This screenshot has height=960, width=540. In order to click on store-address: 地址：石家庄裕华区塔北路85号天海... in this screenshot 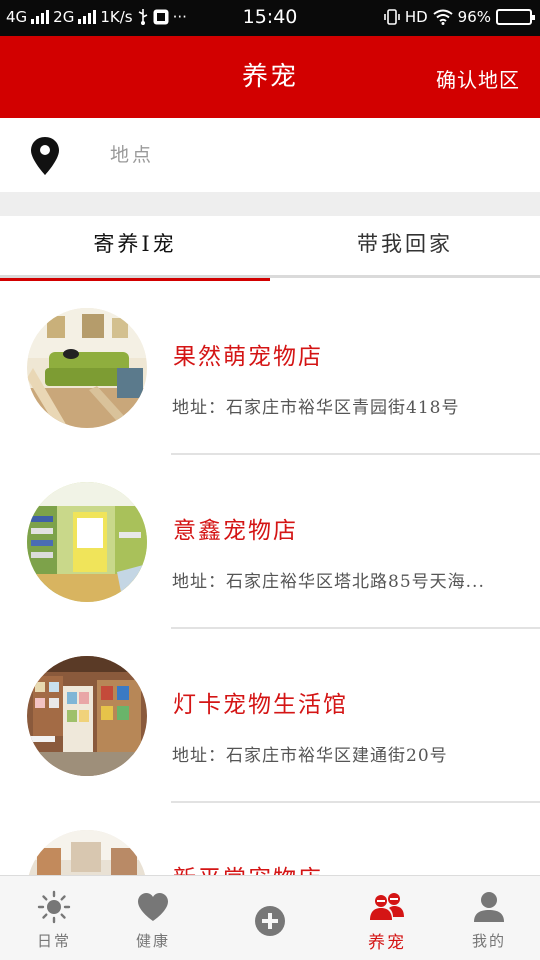, I will do `click(328, 582)`.